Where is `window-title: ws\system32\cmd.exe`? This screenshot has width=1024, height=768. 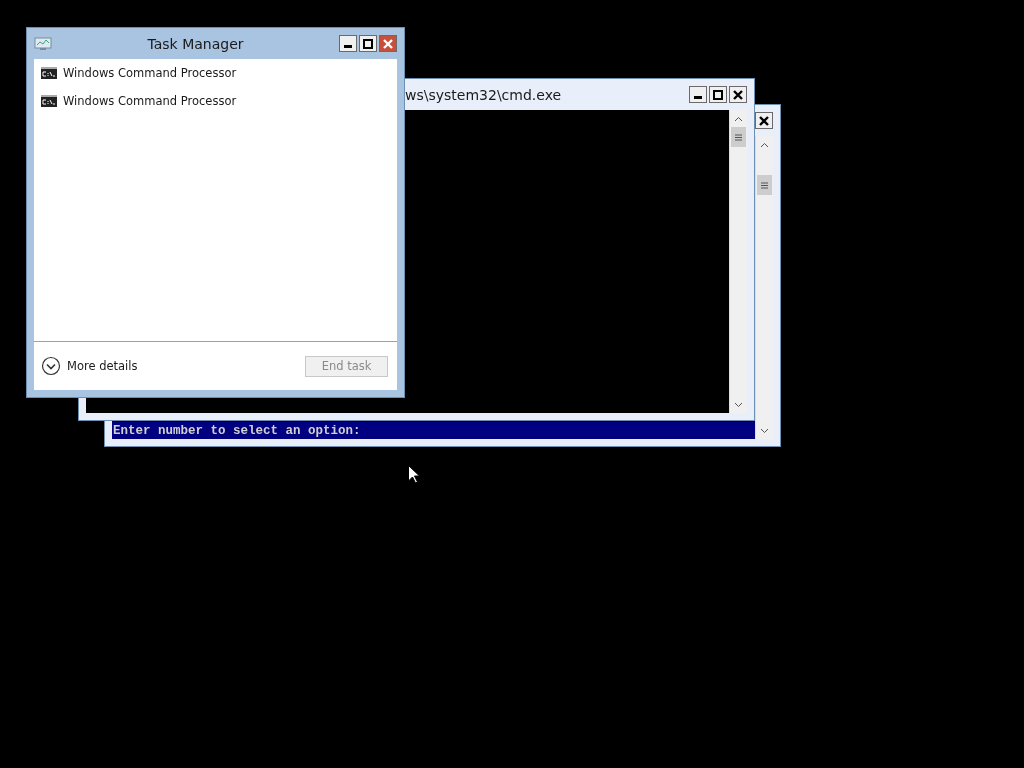
window-title: ws\system32\cmd.exe is located at coordinates (483, 94).